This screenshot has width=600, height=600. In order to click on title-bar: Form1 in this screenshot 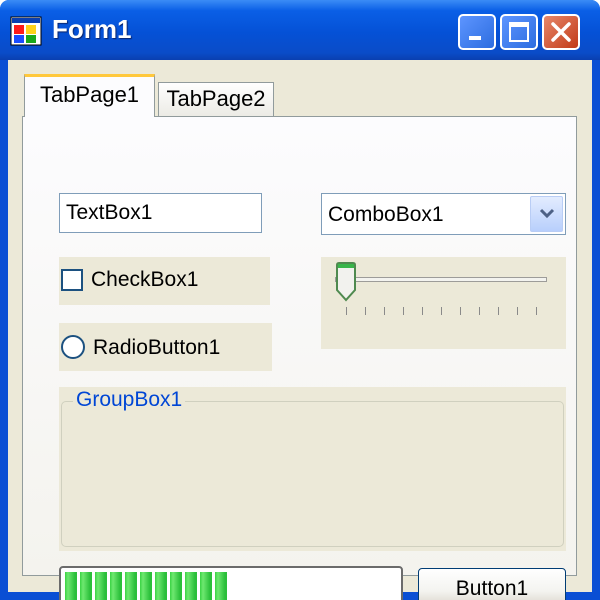, I will do `click(300, 30)`.